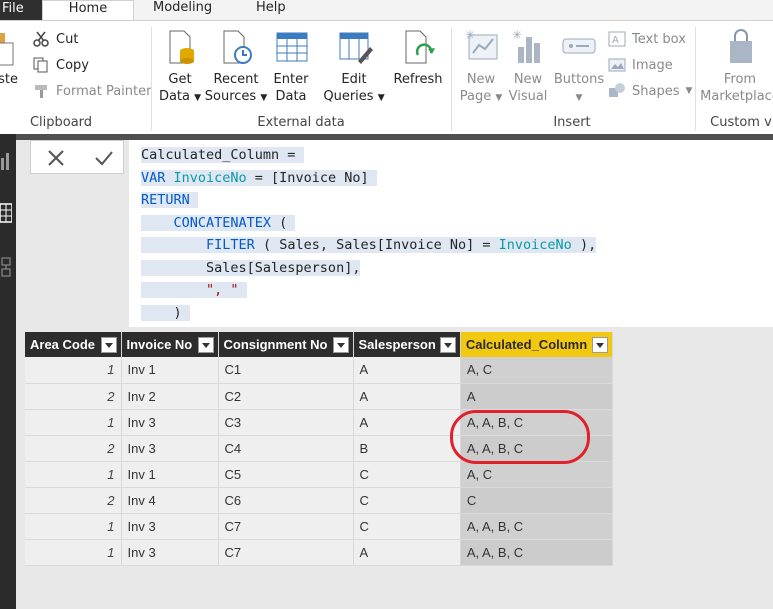  What do you see at coordinates (6, 267) in the screenshot?
I see `model-view-icon` at bounding box center [6, 267].